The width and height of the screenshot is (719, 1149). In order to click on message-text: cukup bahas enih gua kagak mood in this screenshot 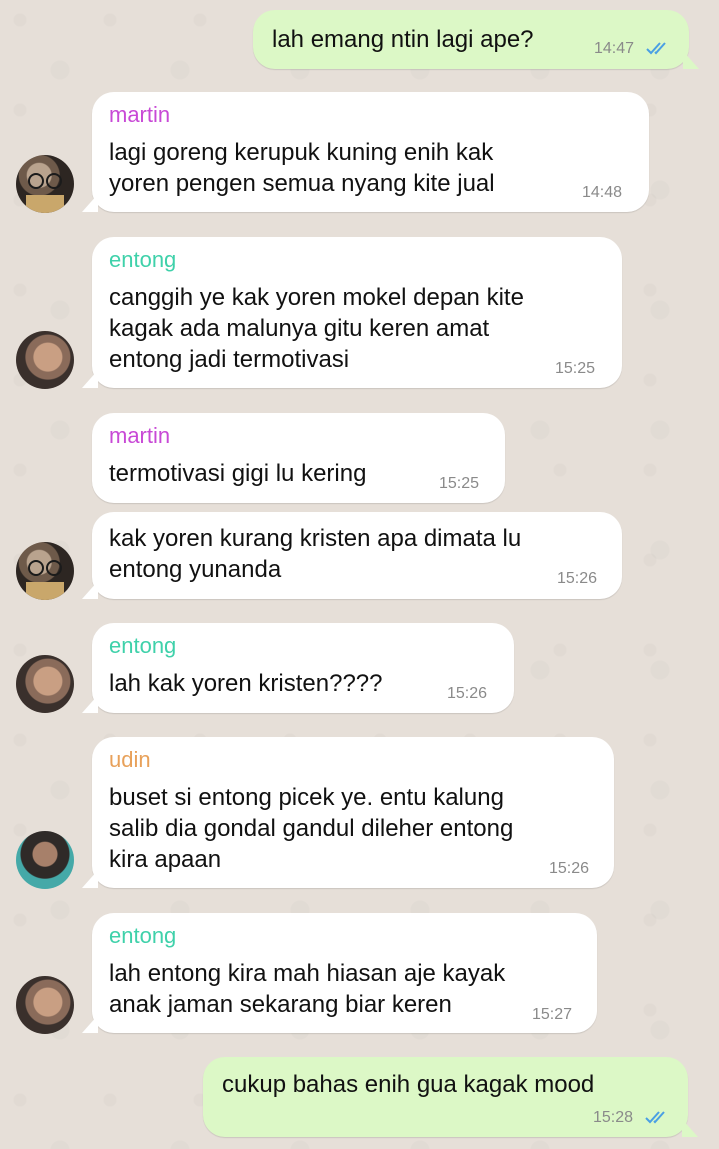, I will do `click(408, 1084)`.